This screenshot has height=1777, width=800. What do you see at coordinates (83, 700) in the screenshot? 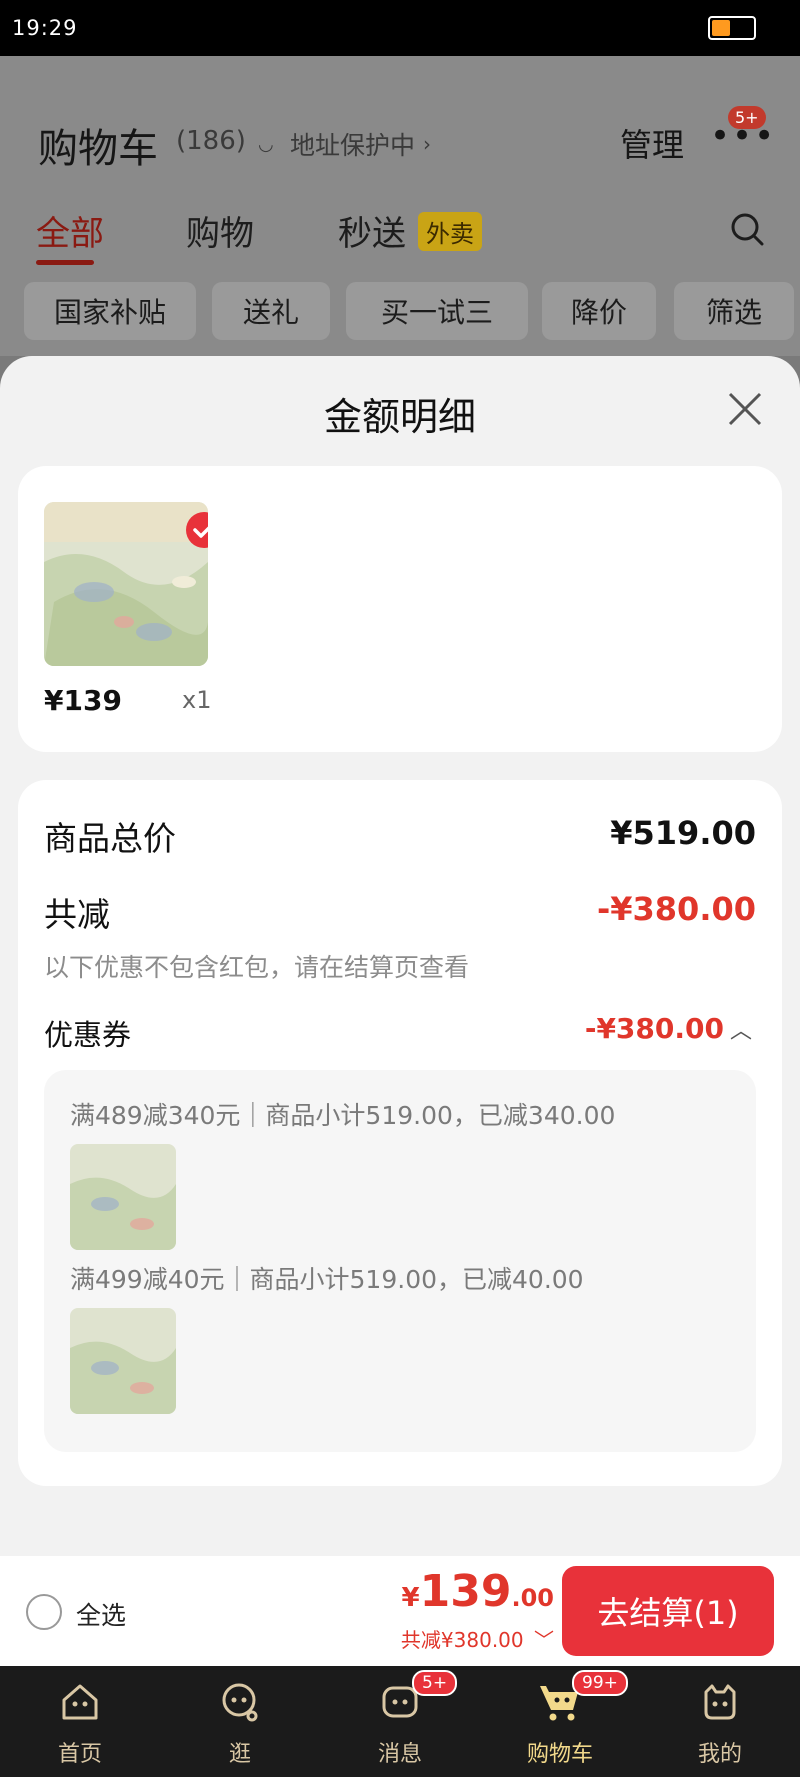
I see `product-price: ¥139` at bounding box center [83, 700].